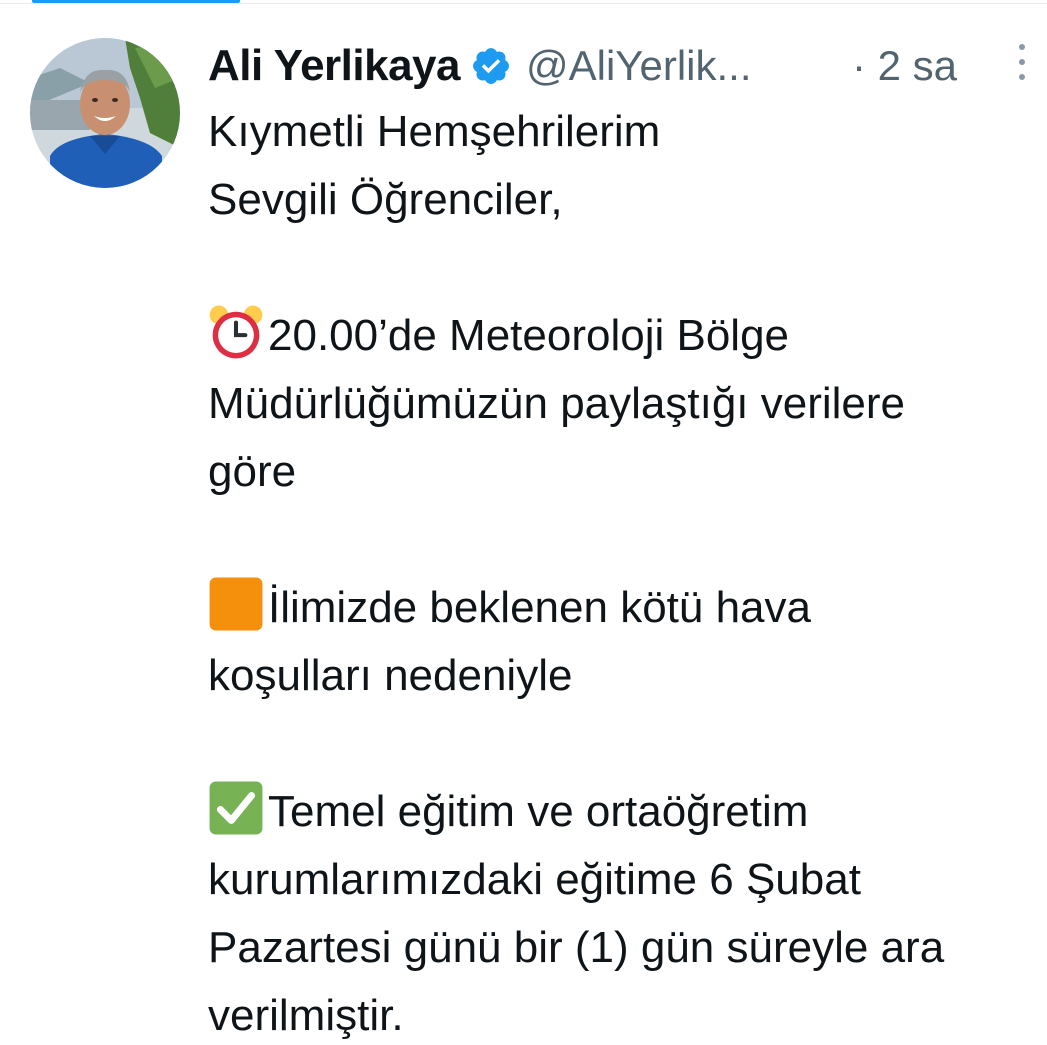 The height and width of the screenshot is (1045, 1047). What do you see at coordinates (557, 403) in the screenshot?
I see `text-line: Müdürlüğümüzün paylaştığı verilere` at bounding box center [557, 403].